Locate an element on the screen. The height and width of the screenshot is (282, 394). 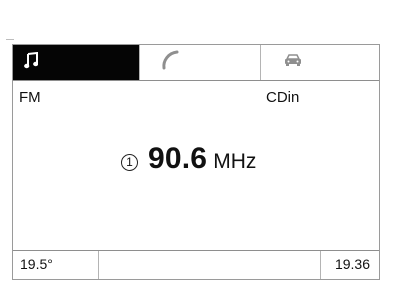
phone-handset-icon is located at coordinates (170, 62).